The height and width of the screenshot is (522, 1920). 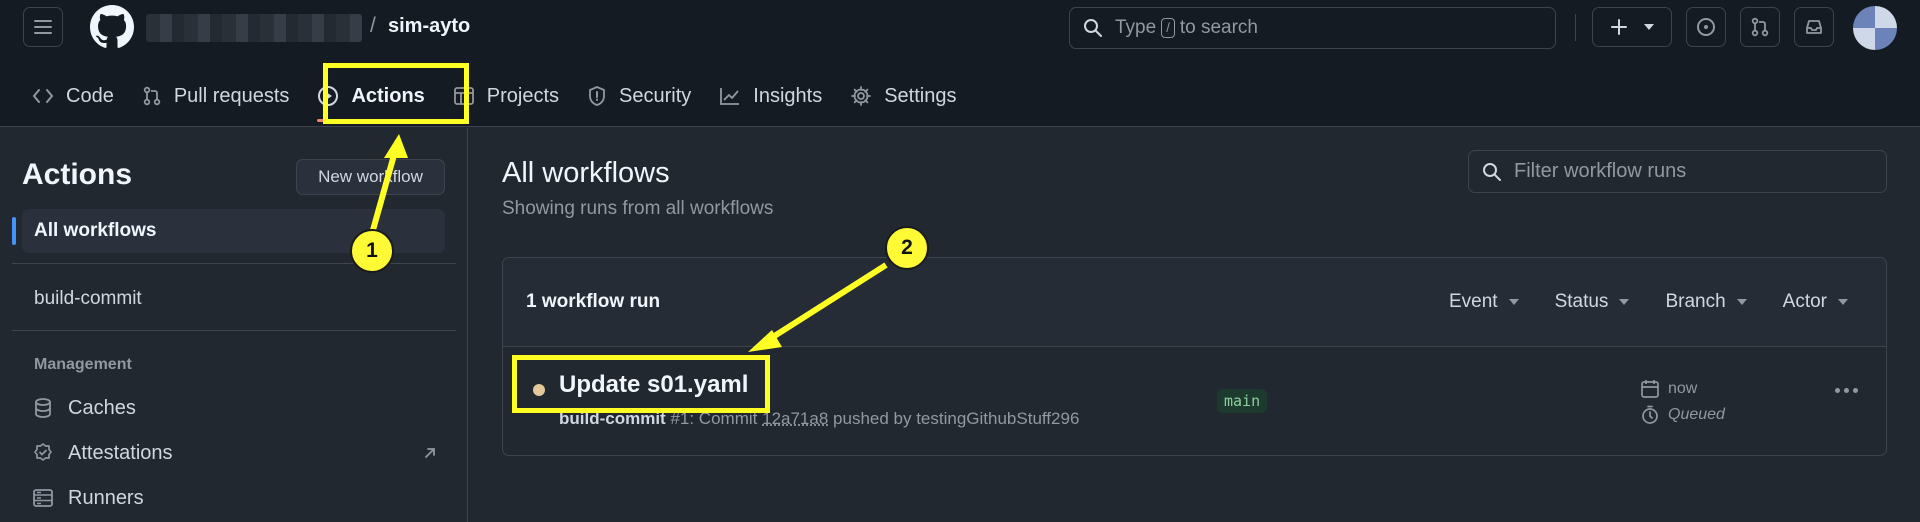 I want to click on annotation-badge-1: 1, so click(x=372, y=251).